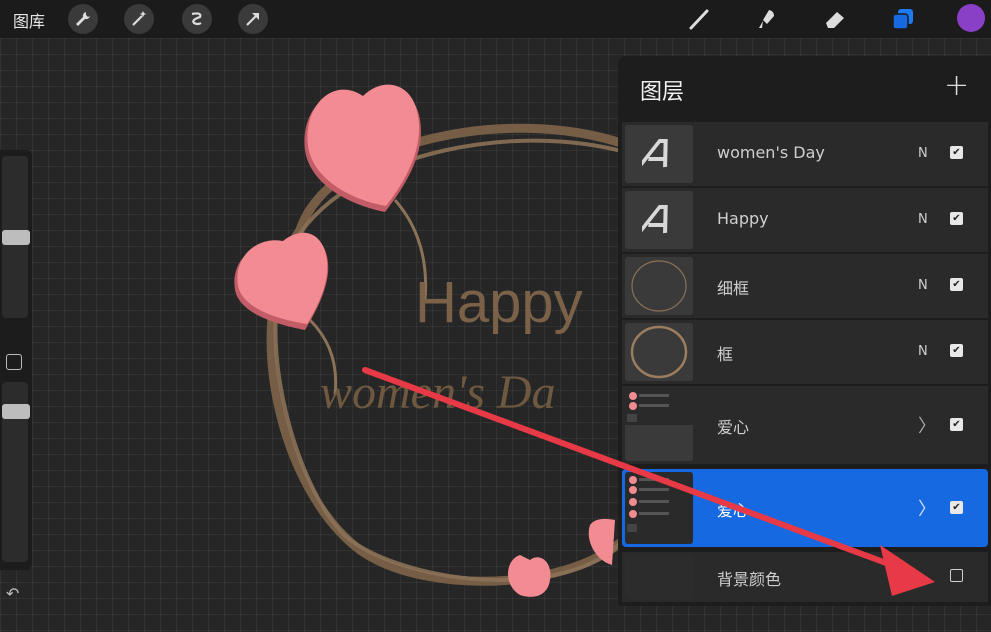  Describe the element at coordinates (662, 92) in the screenshot. I see `layers-panel-title: 图层` at that location.